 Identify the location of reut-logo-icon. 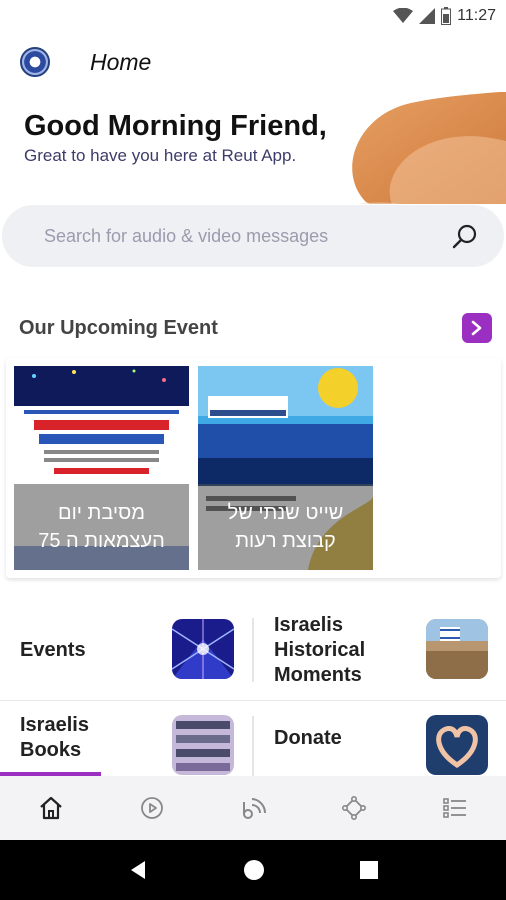
(35, 62).